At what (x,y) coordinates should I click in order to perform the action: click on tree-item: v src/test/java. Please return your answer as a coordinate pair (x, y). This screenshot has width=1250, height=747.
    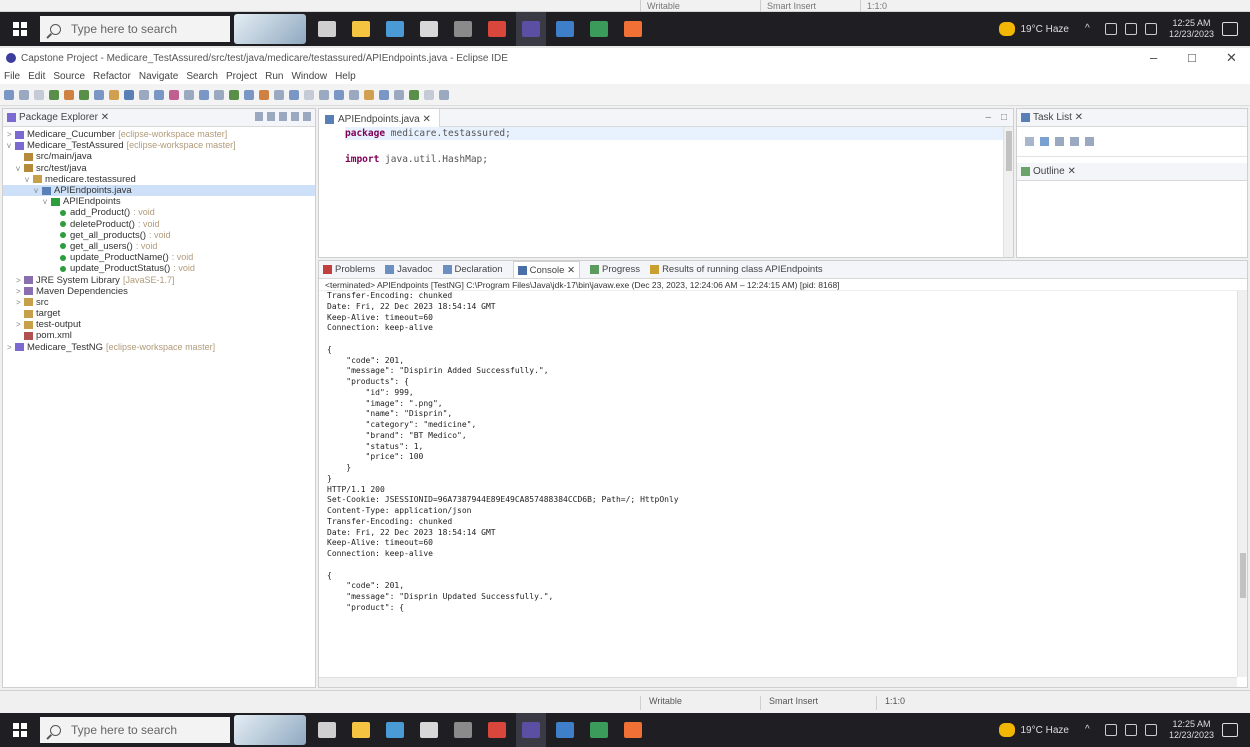
    Looking at the image, I should click on (159, 168).